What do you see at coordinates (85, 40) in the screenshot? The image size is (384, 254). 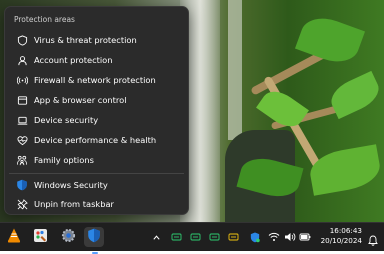 I see `menu-item-label: Virus & threat protection` at bounding box center [85, 40].